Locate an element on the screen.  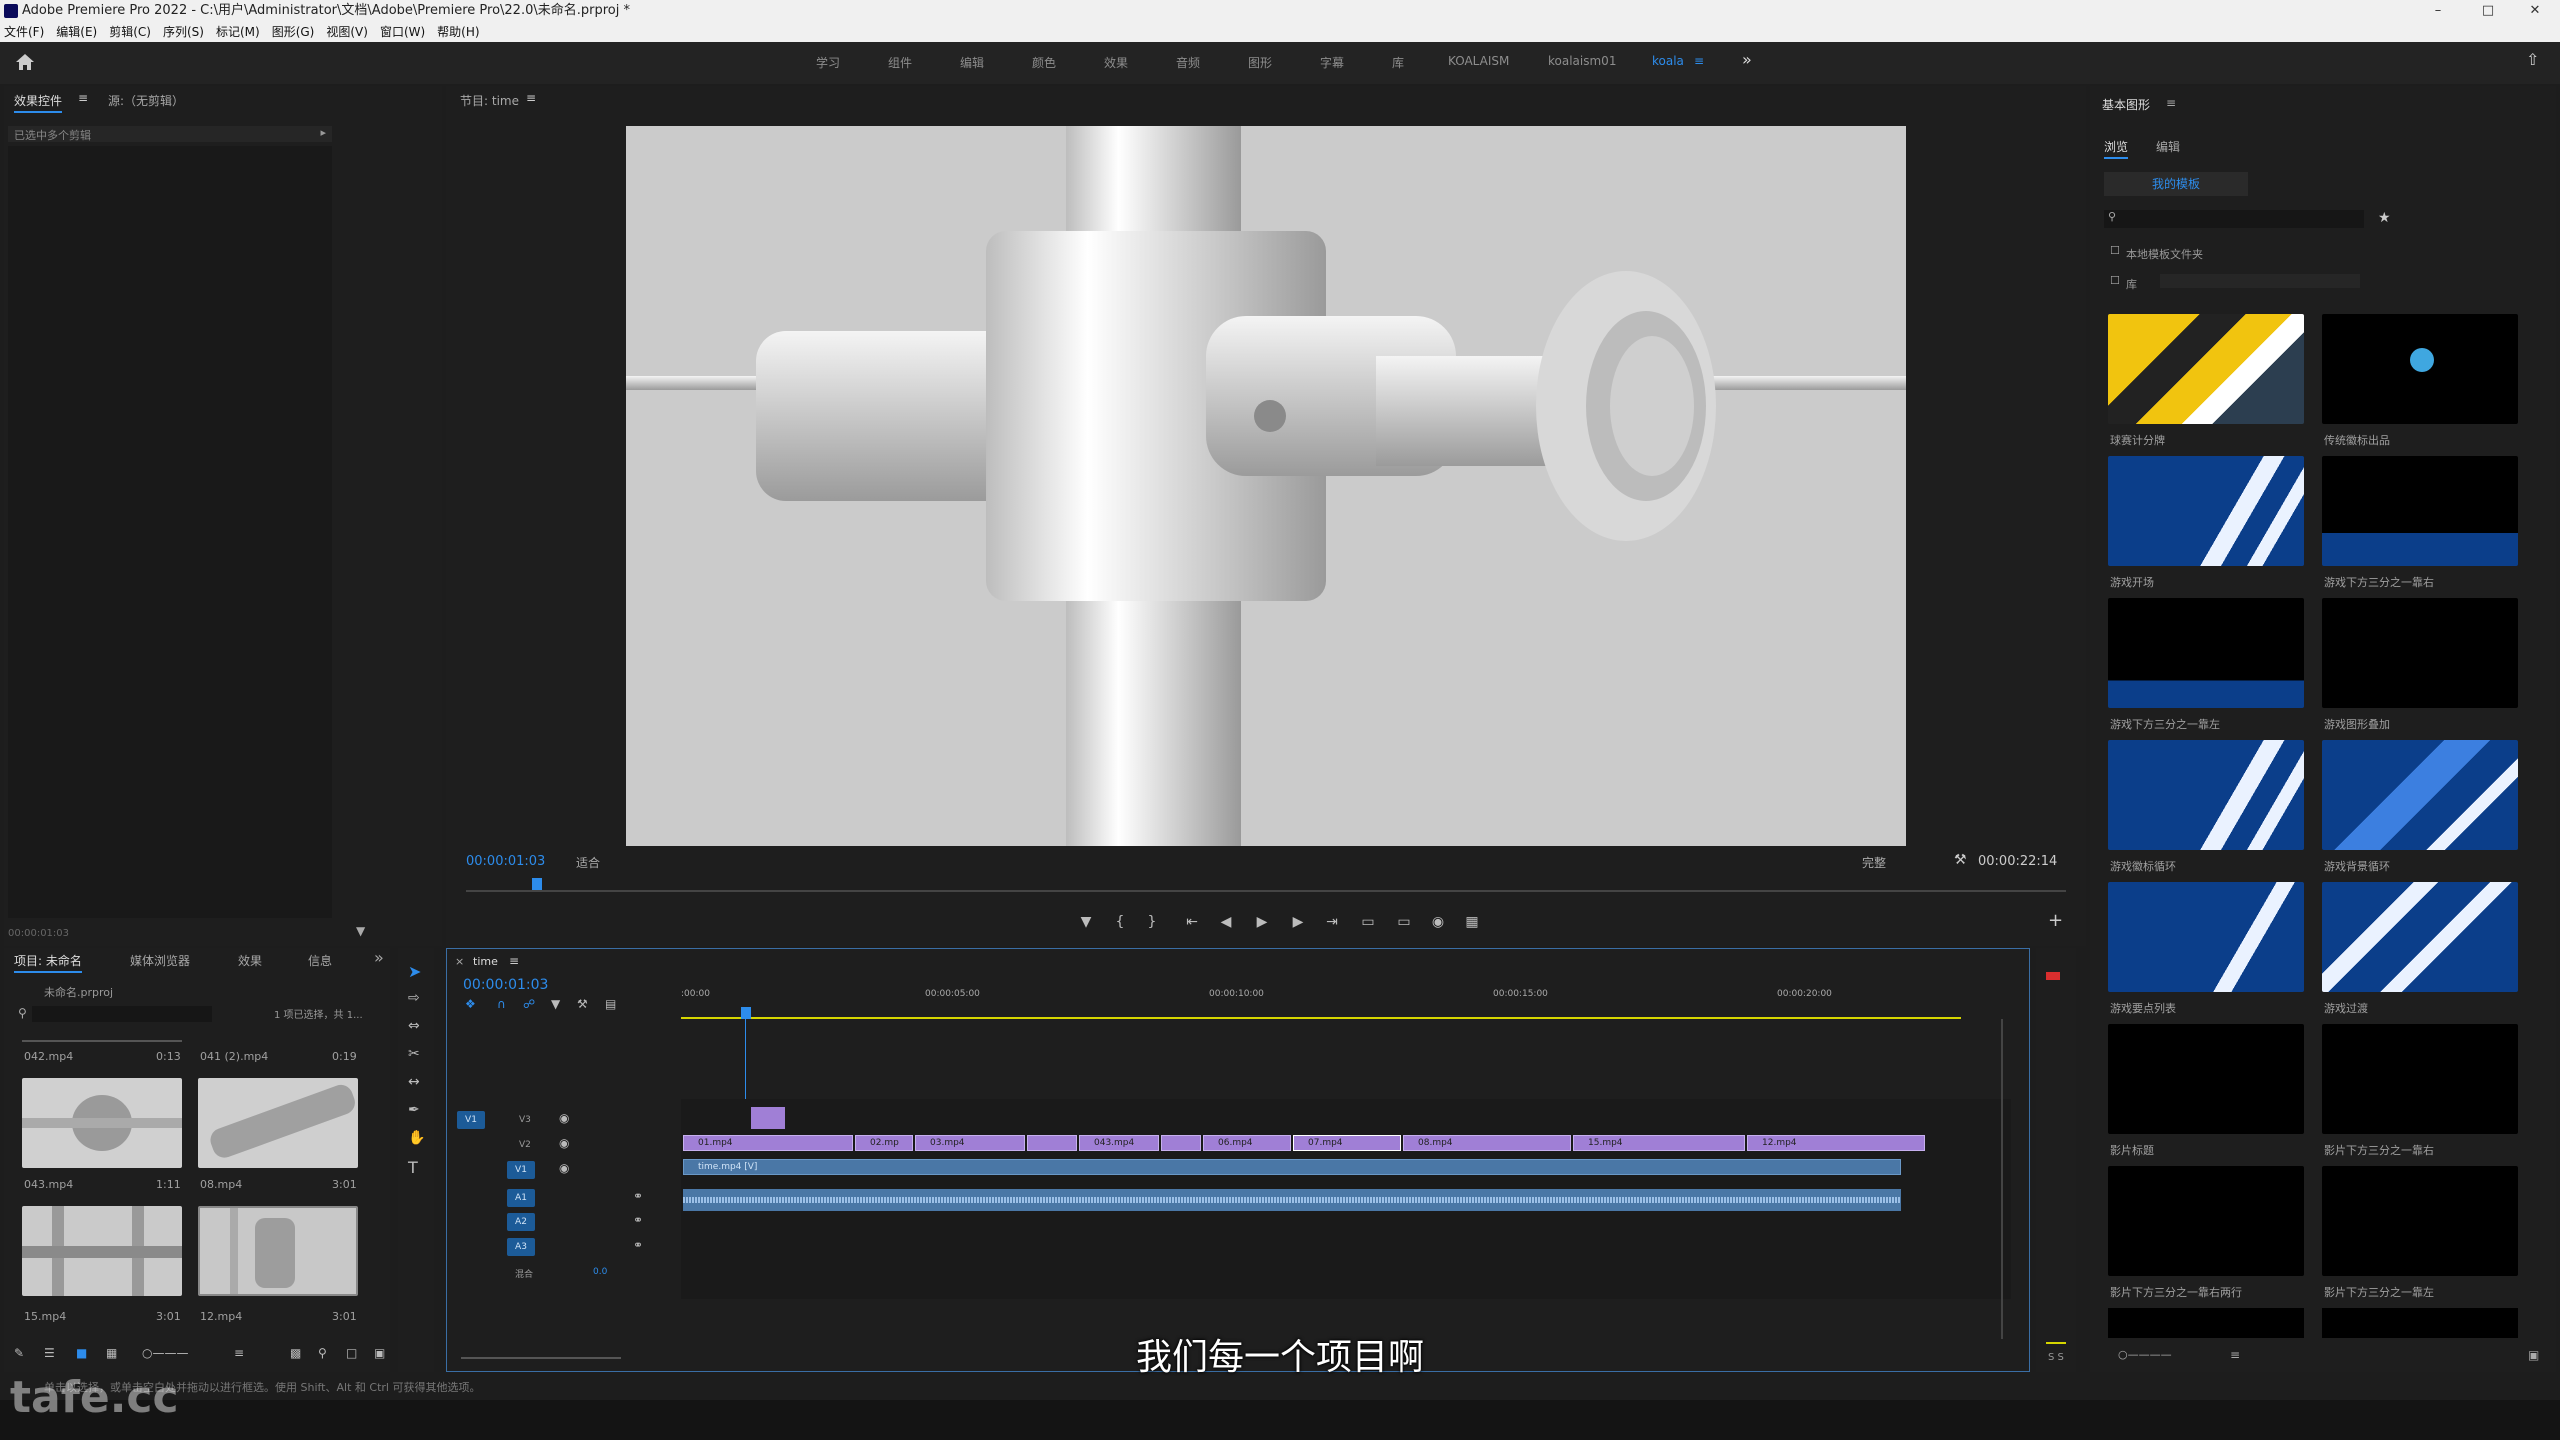
clip-v2: 03.mp4 is located at coordinates (970, 1143).